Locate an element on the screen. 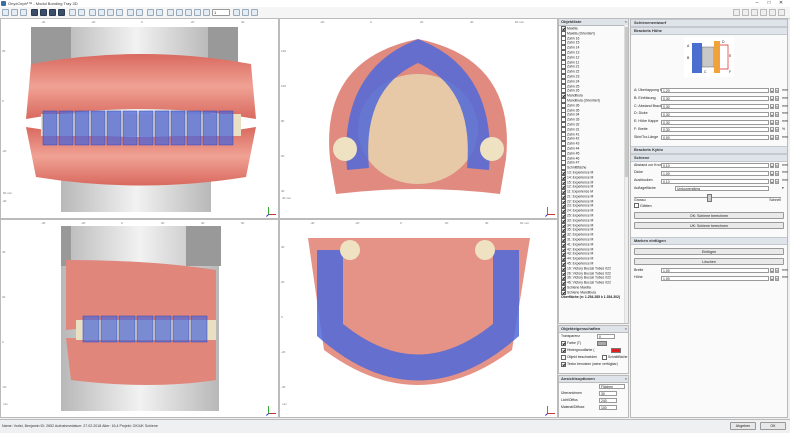 This screenshot has height=433, width=790. tray-header: Schiene is located at coordinates (709, 157).